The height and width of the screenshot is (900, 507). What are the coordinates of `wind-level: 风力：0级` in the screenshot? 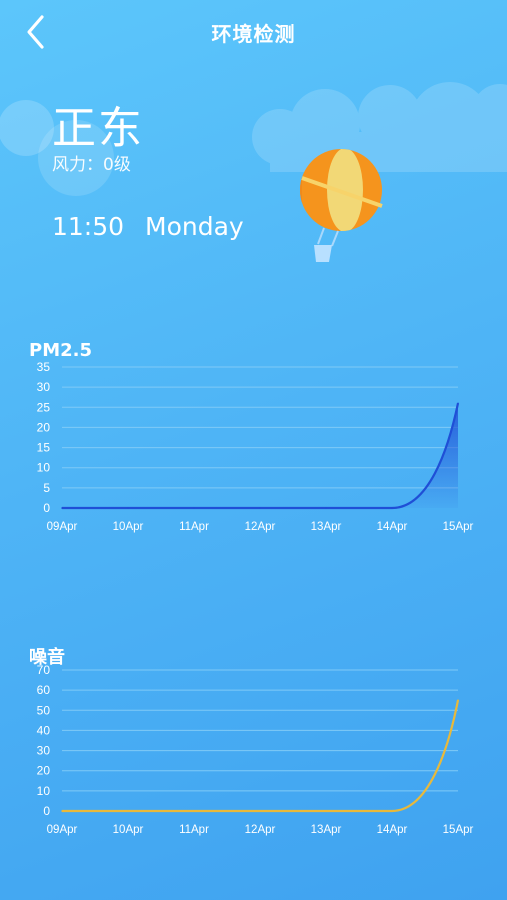 It's located at (91, 162).